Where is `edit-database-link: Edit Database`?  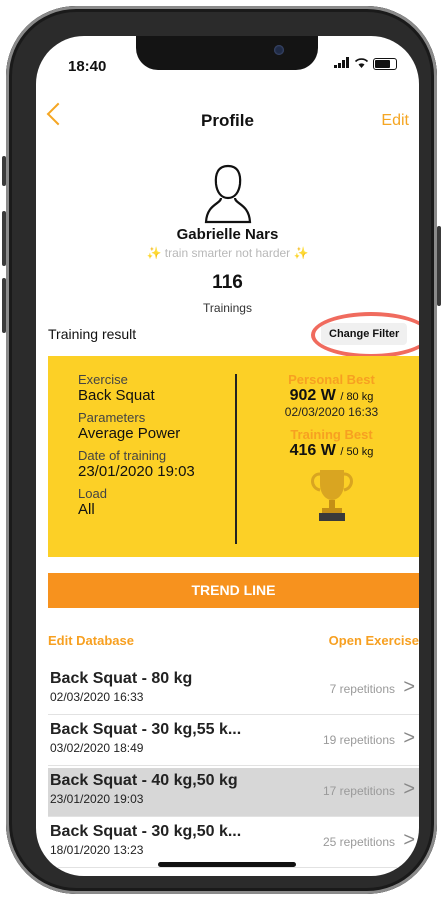 edit-database-link: Edit Database is located at coordinates (91, 640).